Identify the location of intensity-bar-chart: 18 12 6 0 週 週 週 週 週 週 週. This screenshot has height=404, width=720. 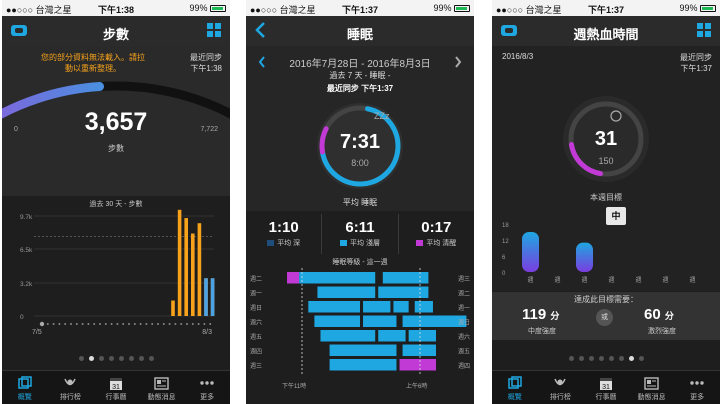
(606, 253).